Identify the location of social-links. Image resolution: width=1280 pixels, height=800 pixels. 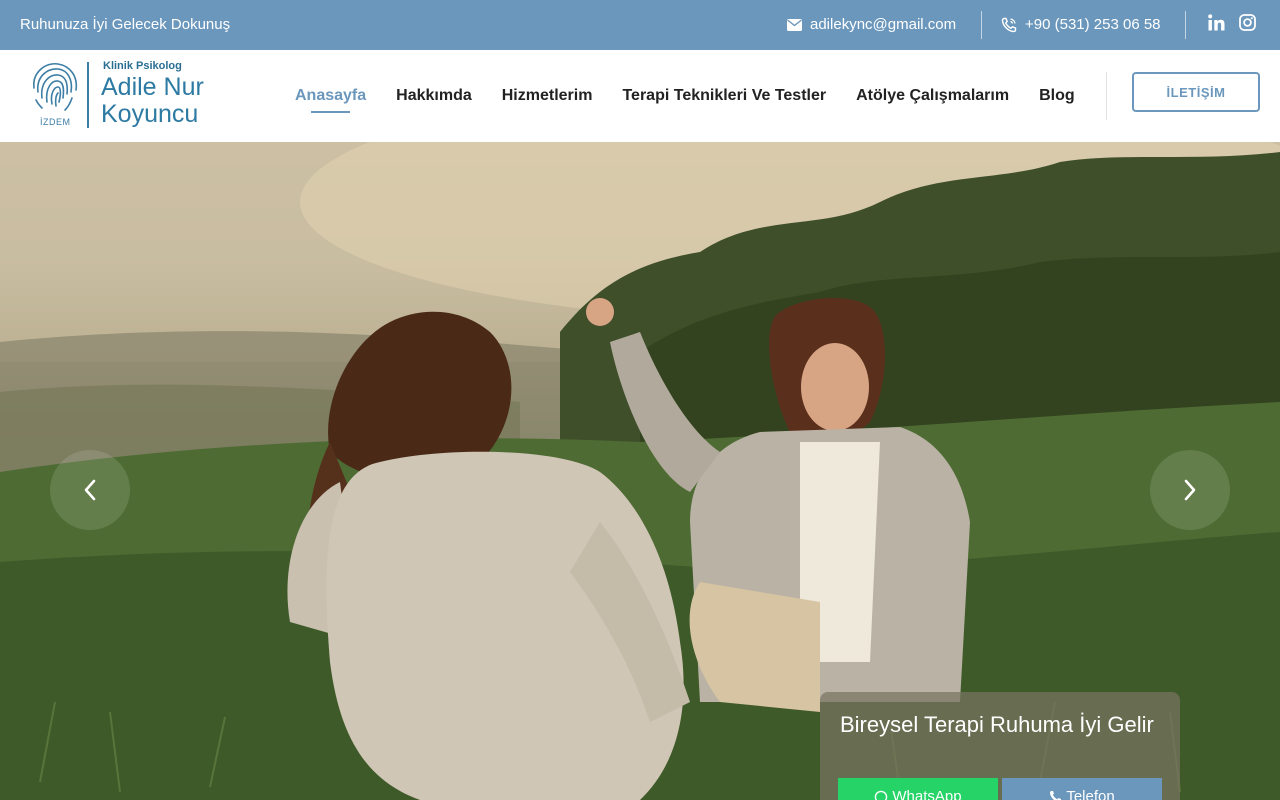
(1232, 22).